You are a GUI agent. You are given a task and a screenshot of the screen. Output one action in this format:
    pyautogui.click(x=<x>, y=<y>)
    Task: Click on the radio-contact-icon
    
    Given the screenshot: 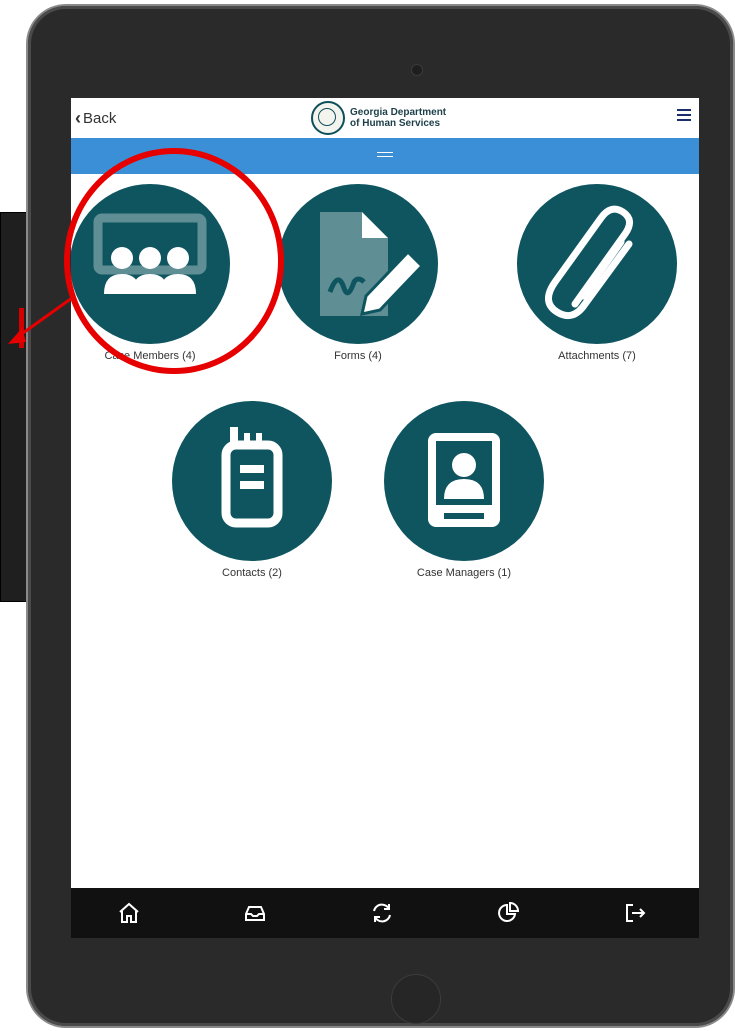 What is the action you would take?
    pyautogui.click(x=252, y=481)
    